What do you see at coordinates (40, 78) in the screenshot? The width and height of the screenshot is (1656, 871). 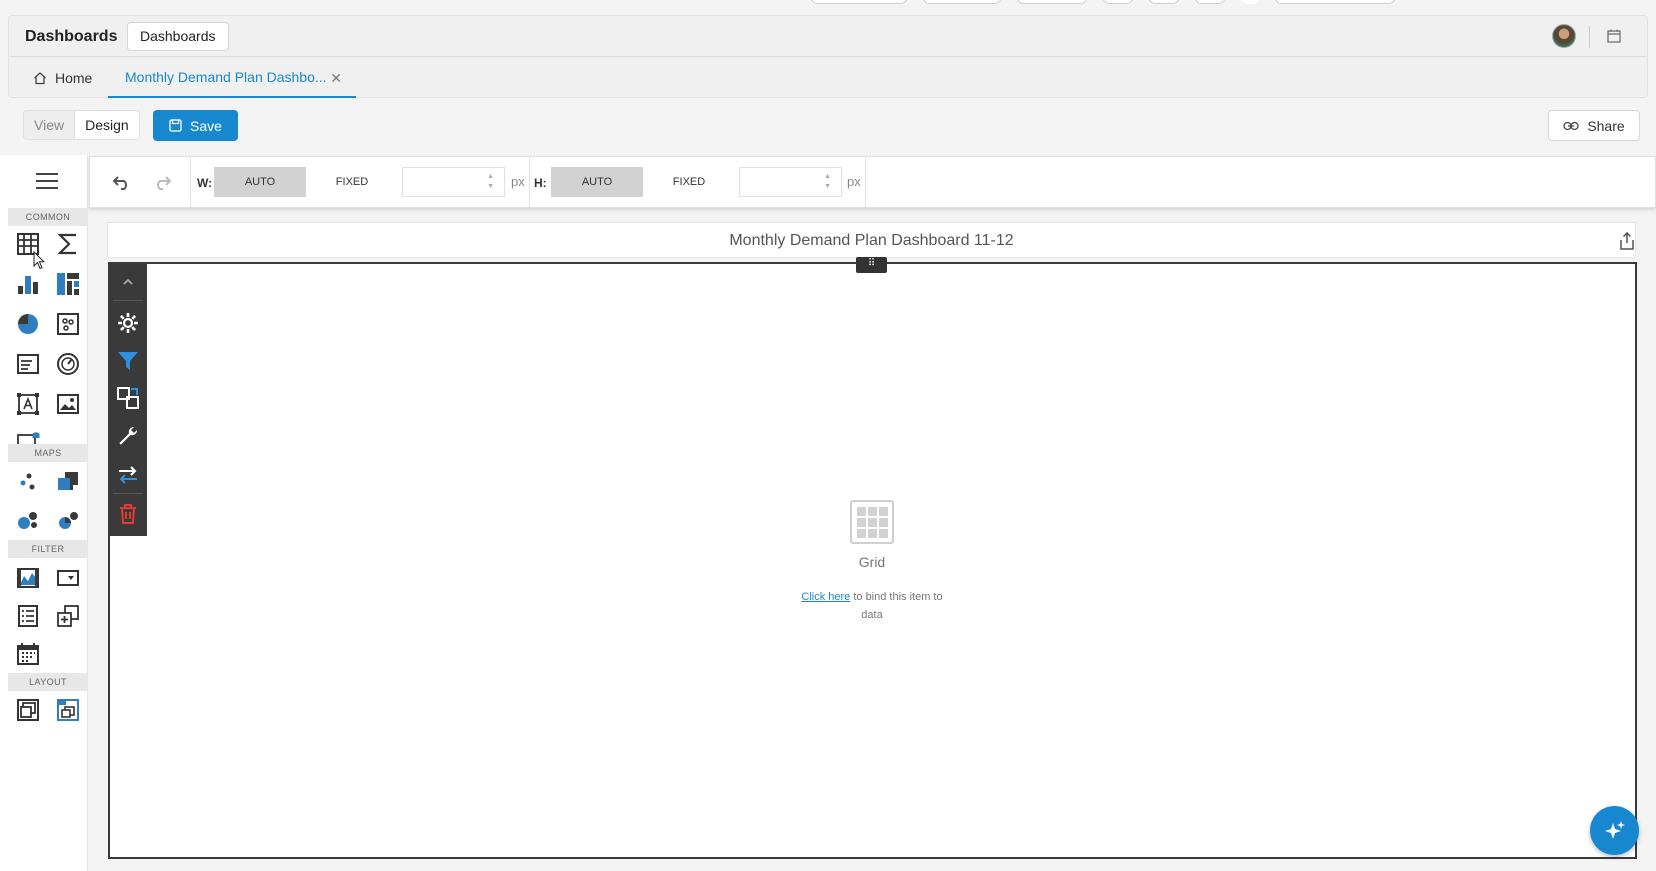 I see `home-icon` at bounding box center [40, 78].